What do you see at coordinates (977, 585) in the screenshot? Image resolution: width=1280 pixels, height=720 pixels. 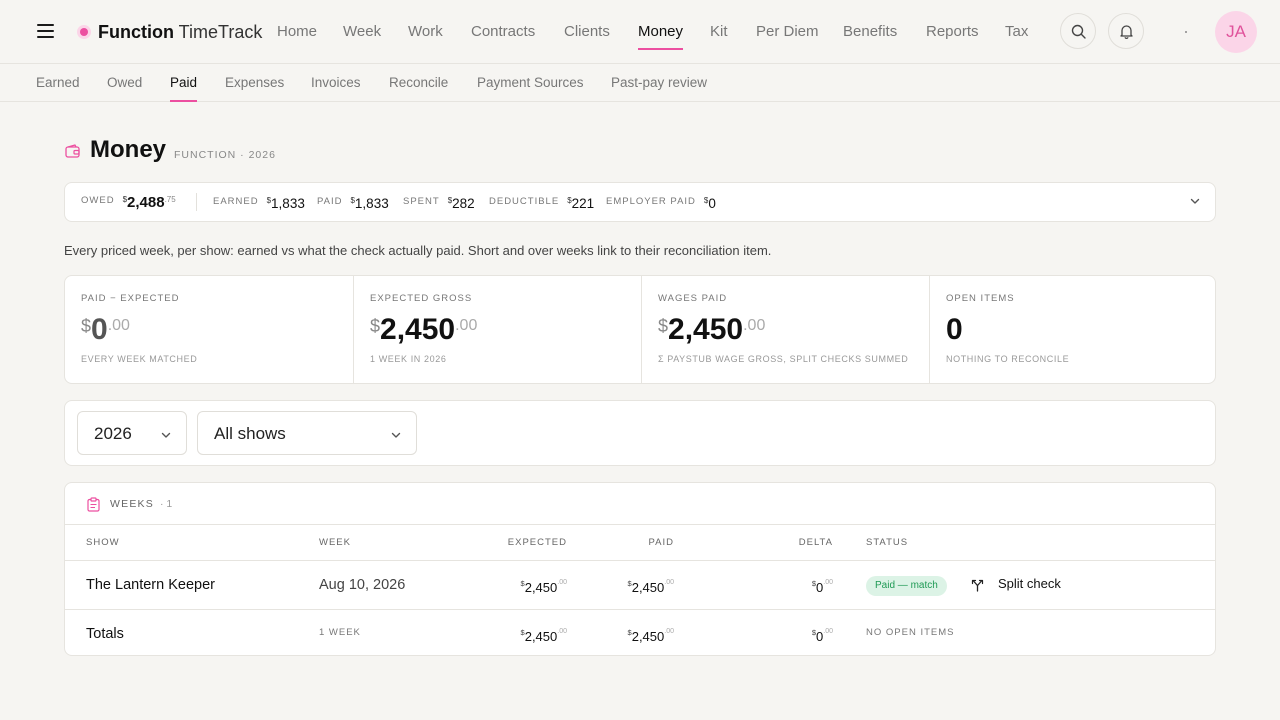 I see `split-icon` at bounding box center [977, 585].